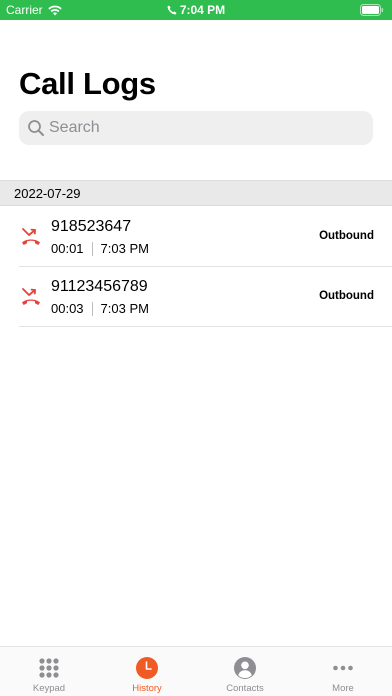  I want to click on call-number: 918523647, so click(91, 226).